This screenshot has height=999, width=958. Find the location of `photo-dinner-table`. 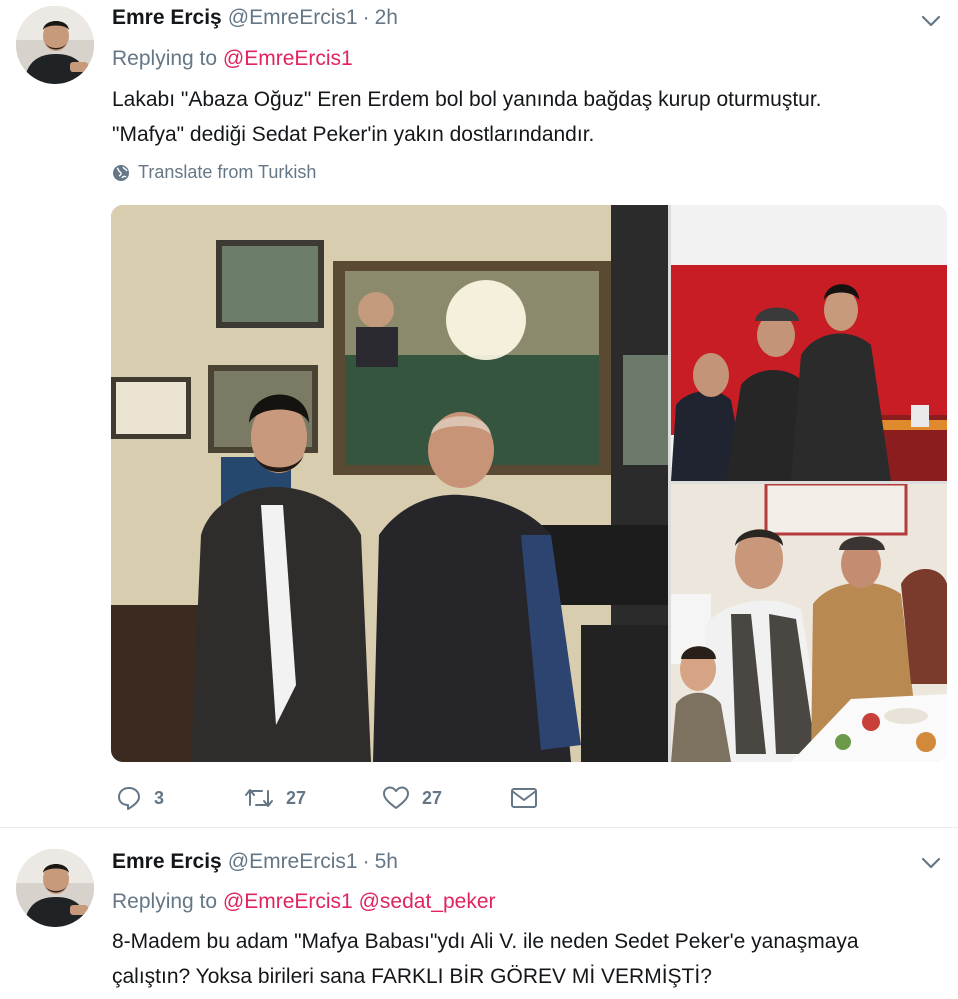

photo-dinner-table is located at coordinates (809, 623).